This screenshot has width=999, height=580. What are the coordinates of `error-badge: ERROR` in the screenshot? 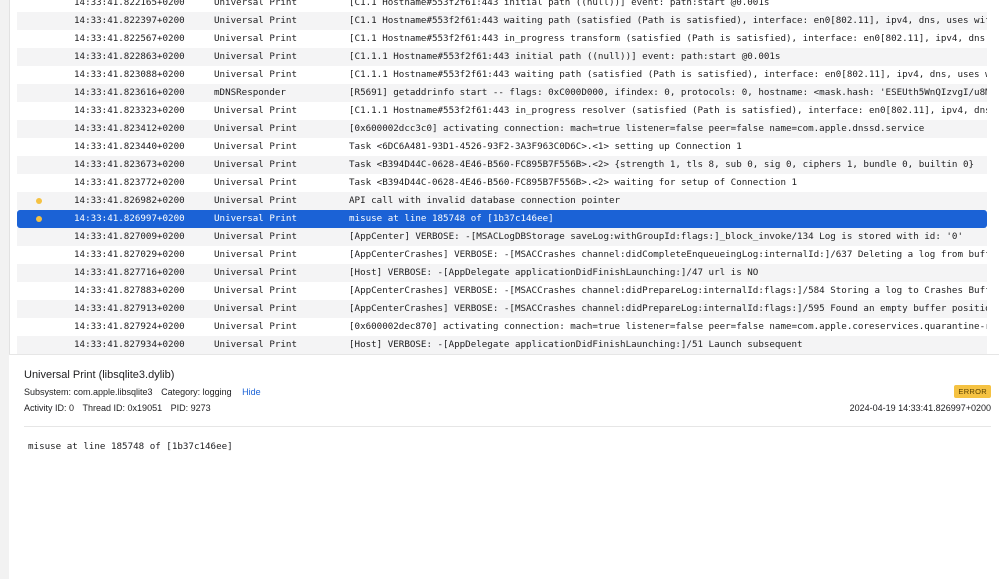 It's located at (972, 391).